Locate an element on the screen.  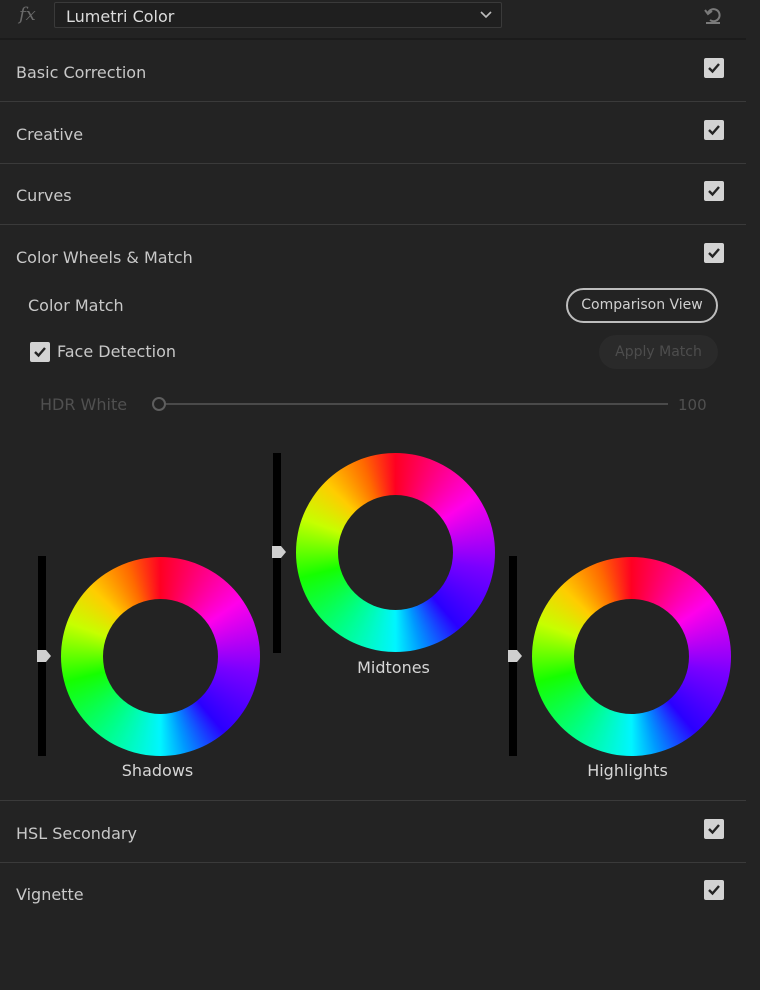
basic-correction-checkbox is located at coordinates (714, 68).